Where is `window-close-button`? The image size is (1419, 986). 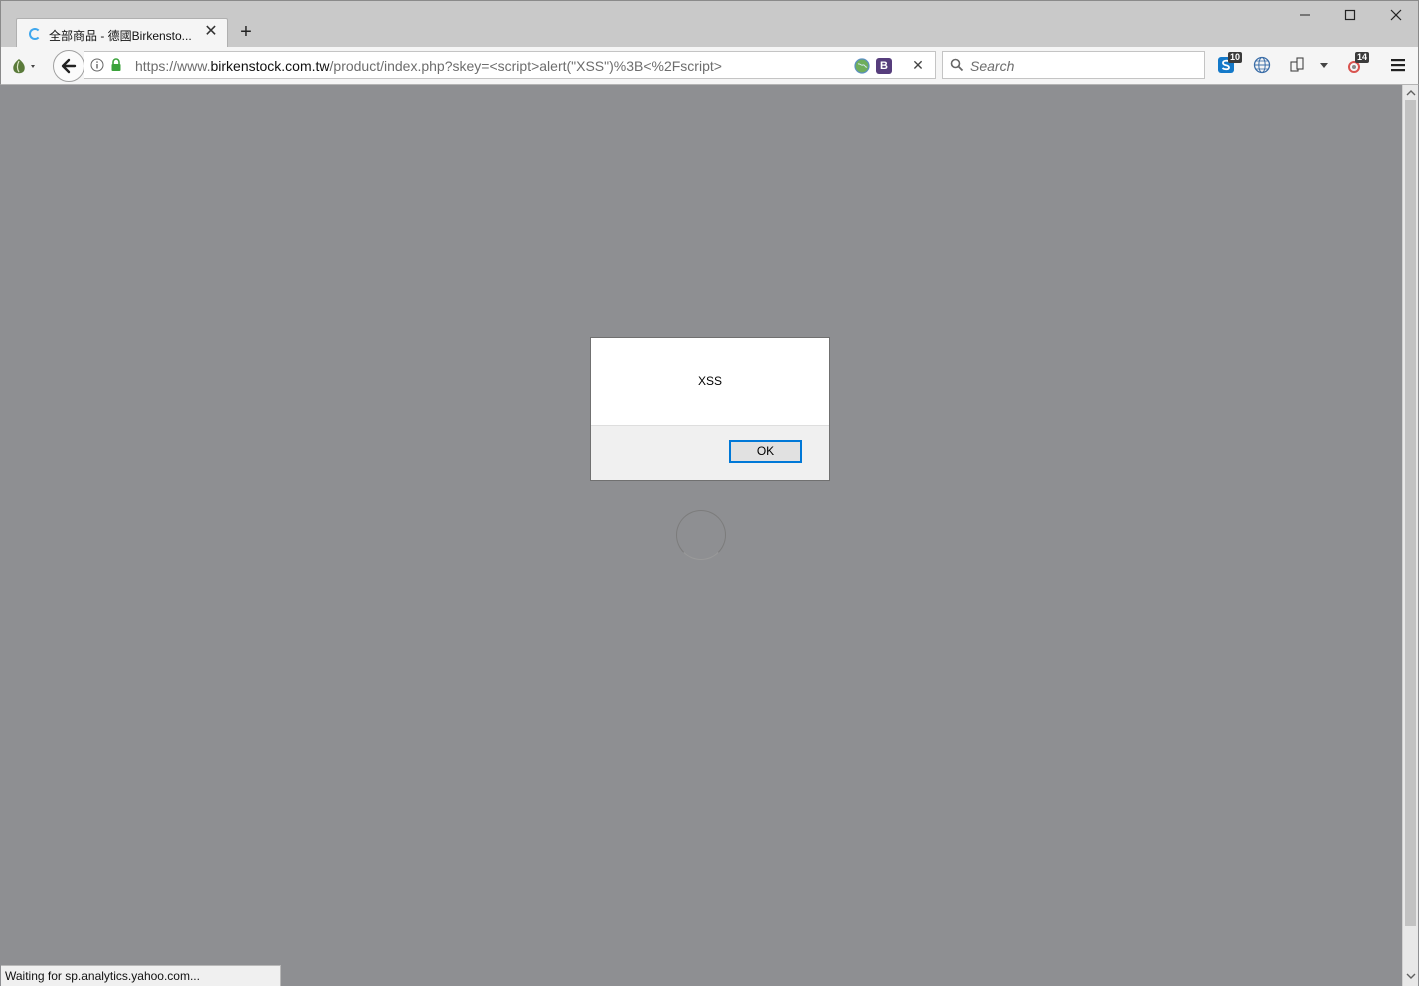
window-close-button is located at coordinates (1396, 17).